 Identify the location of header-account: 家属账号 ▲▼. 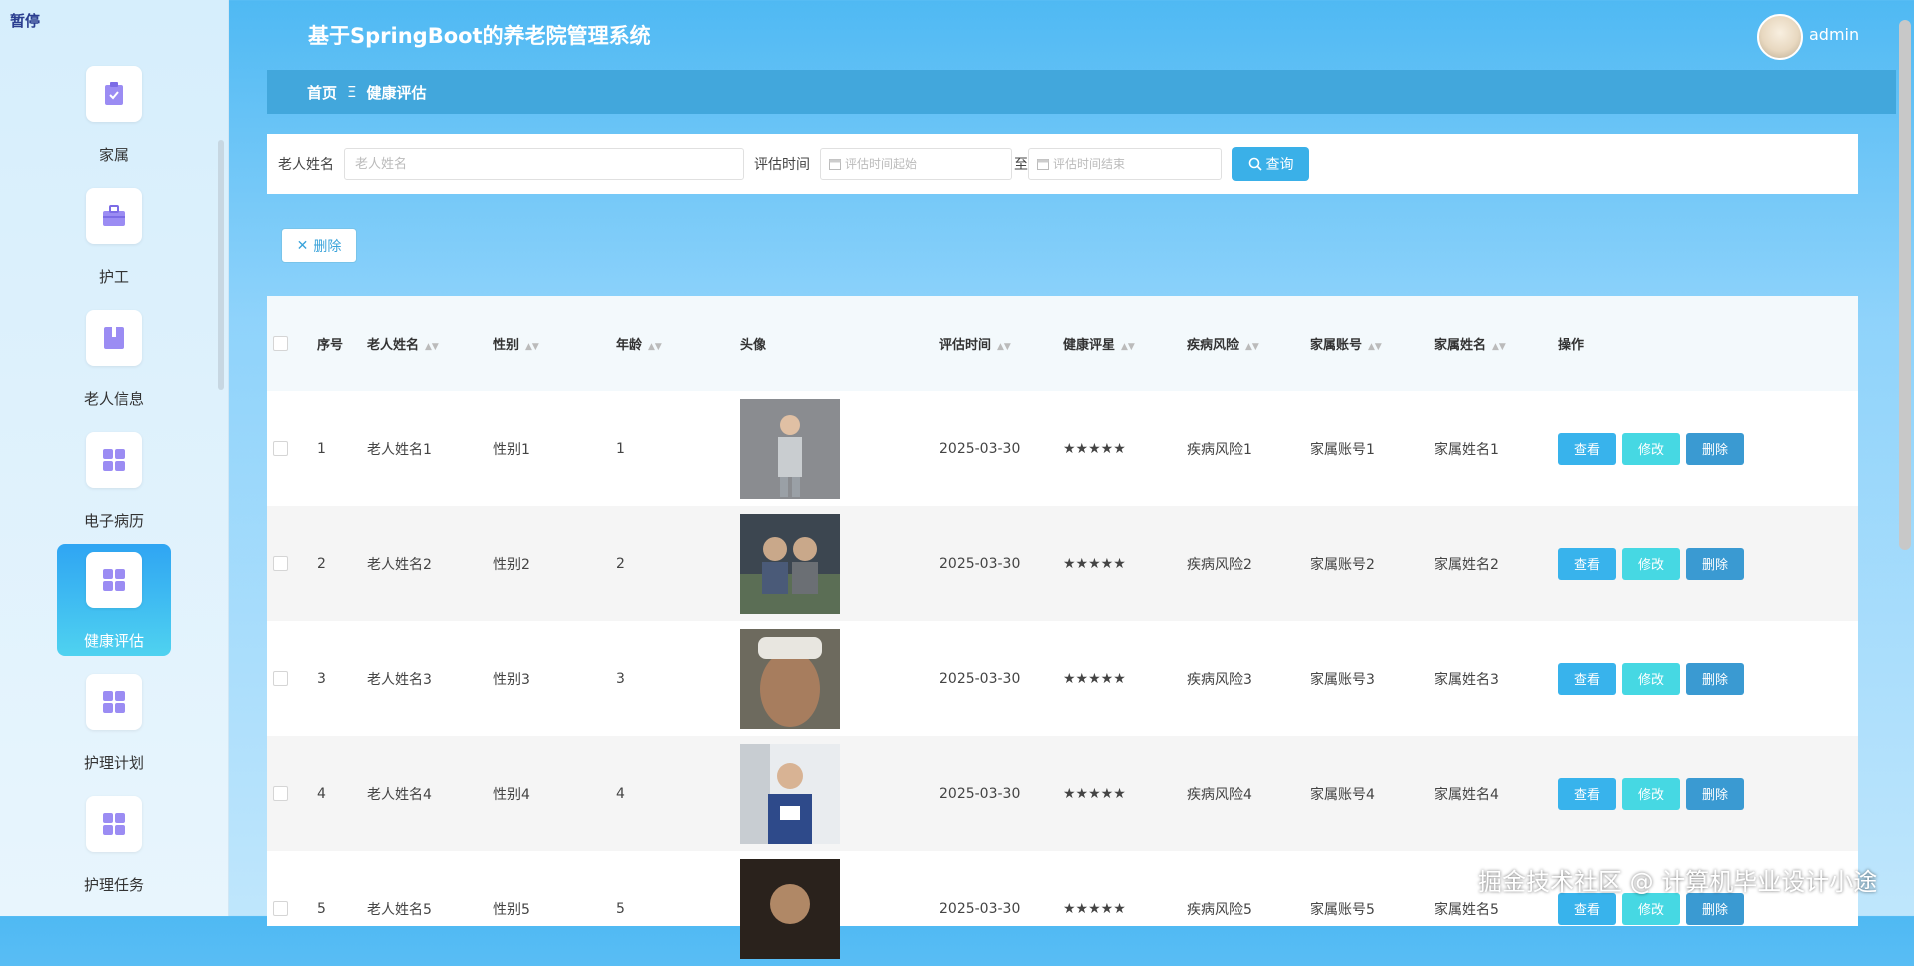
(1367, 343).